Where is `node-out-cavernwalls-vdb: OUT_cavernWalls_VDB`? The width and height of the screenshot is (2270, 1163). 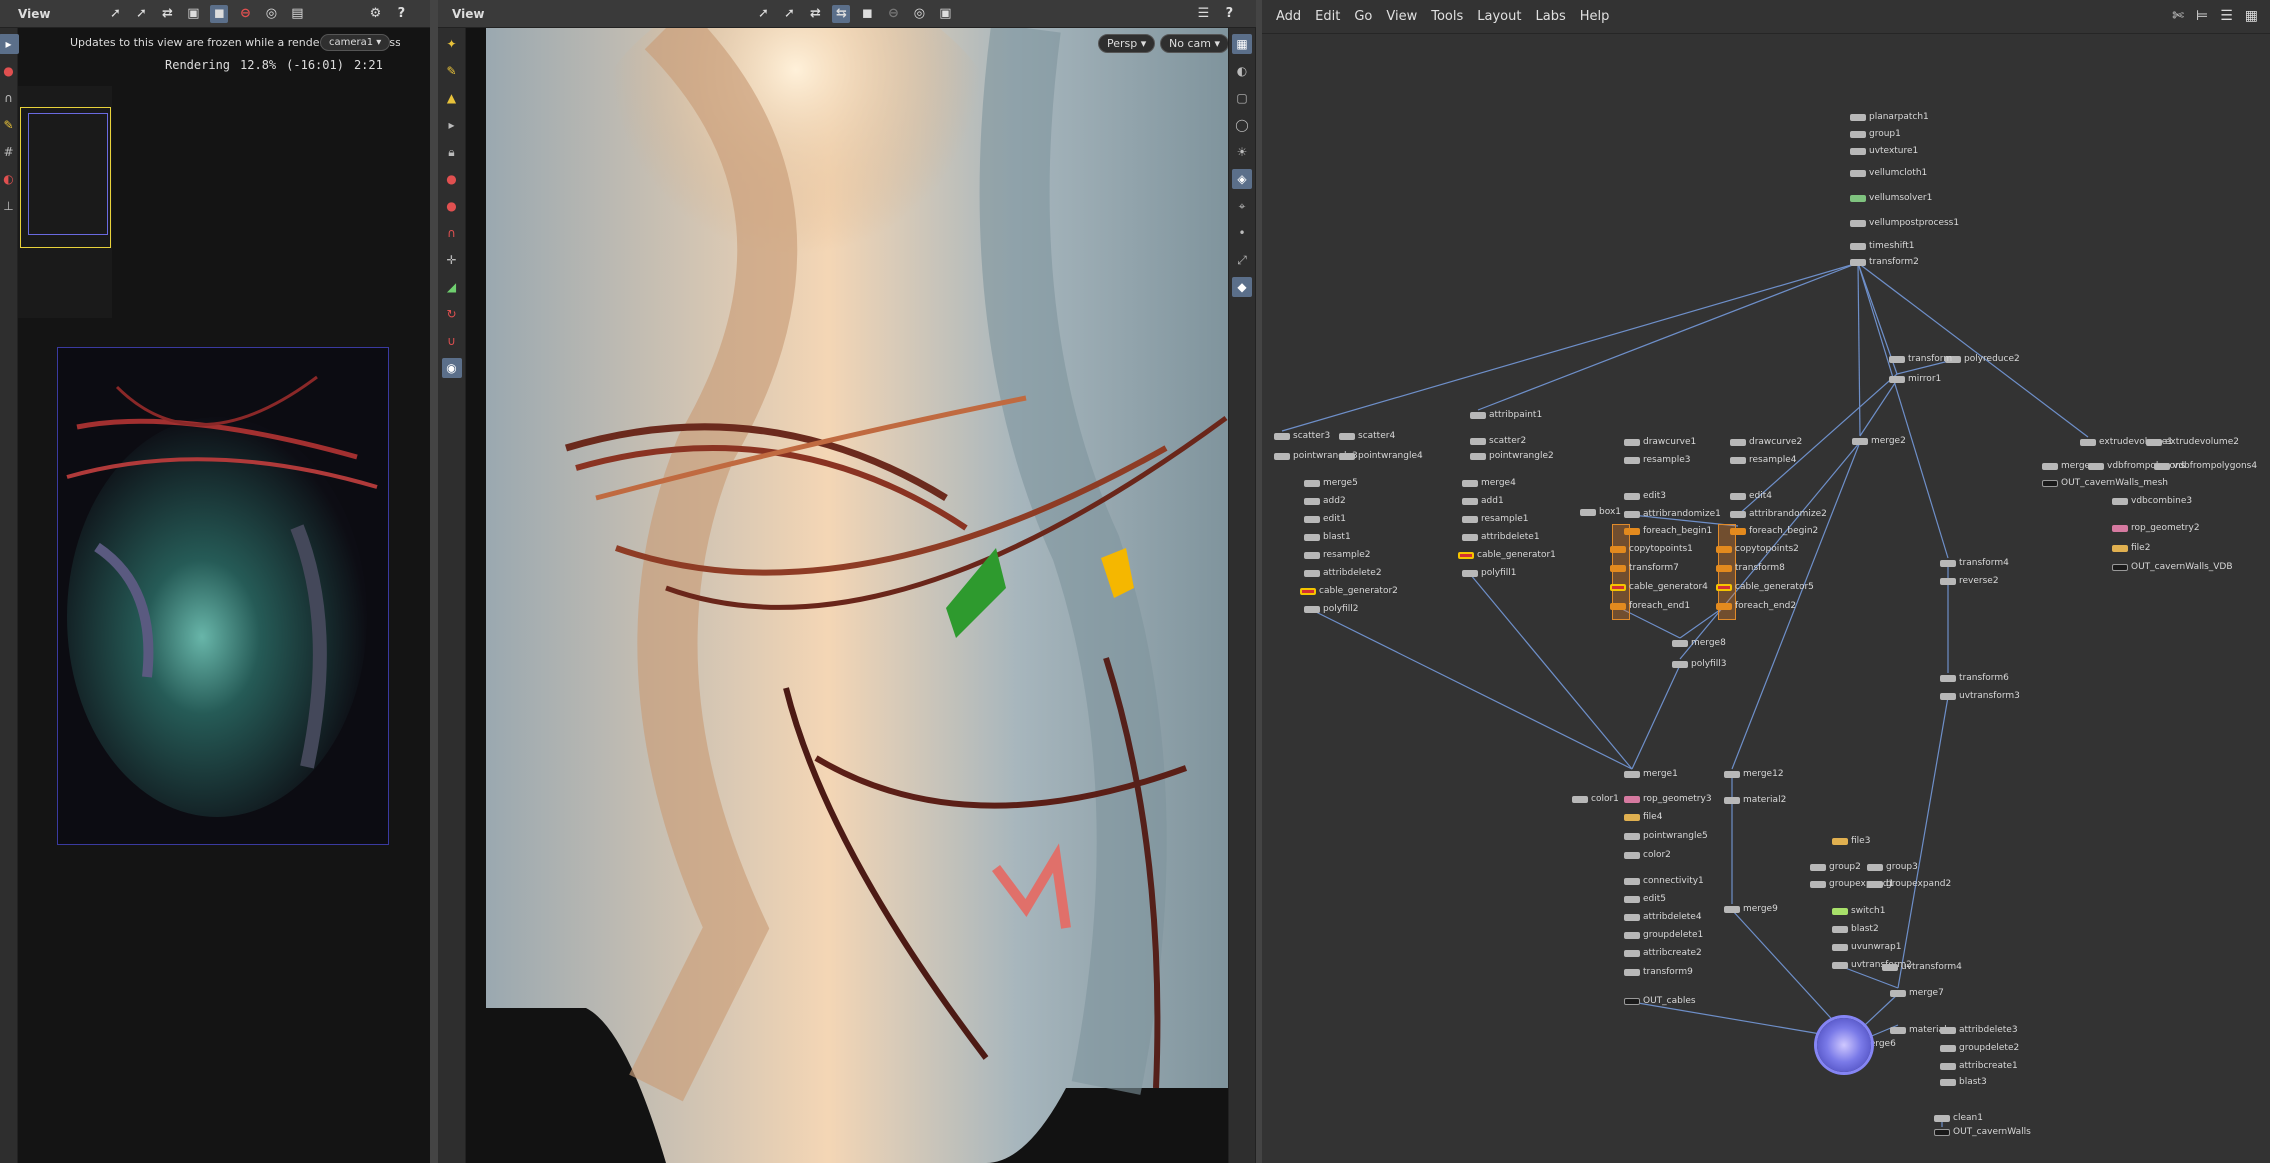
node-out-cavernwalls-vdb: OUT_cavernWalls_VDB is located at coordinates (2172, 567).